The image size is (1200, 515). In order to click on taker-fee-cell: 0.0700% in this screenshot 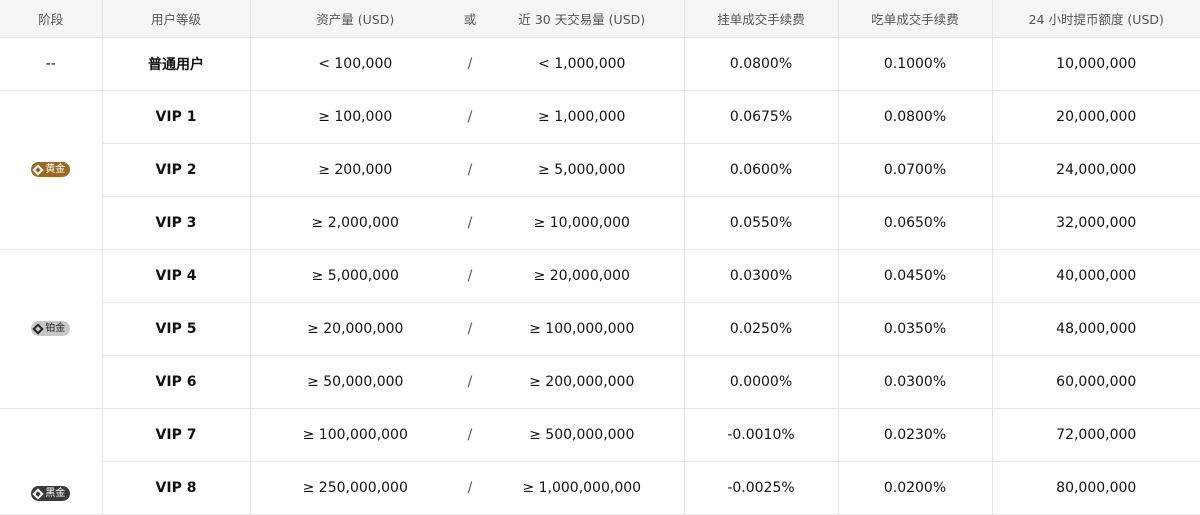, I will do `click(915, 170)`.